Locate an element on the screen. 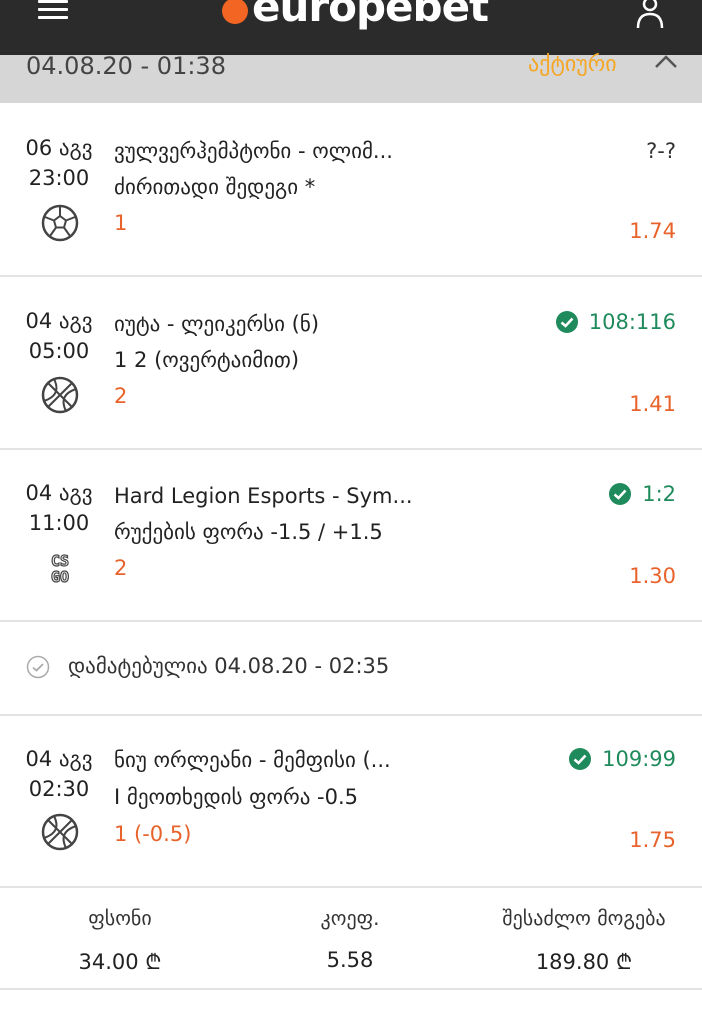 This screenshot has width=702, height=1024. ticket-status: აქტიური is located at coordinates (572, 64).